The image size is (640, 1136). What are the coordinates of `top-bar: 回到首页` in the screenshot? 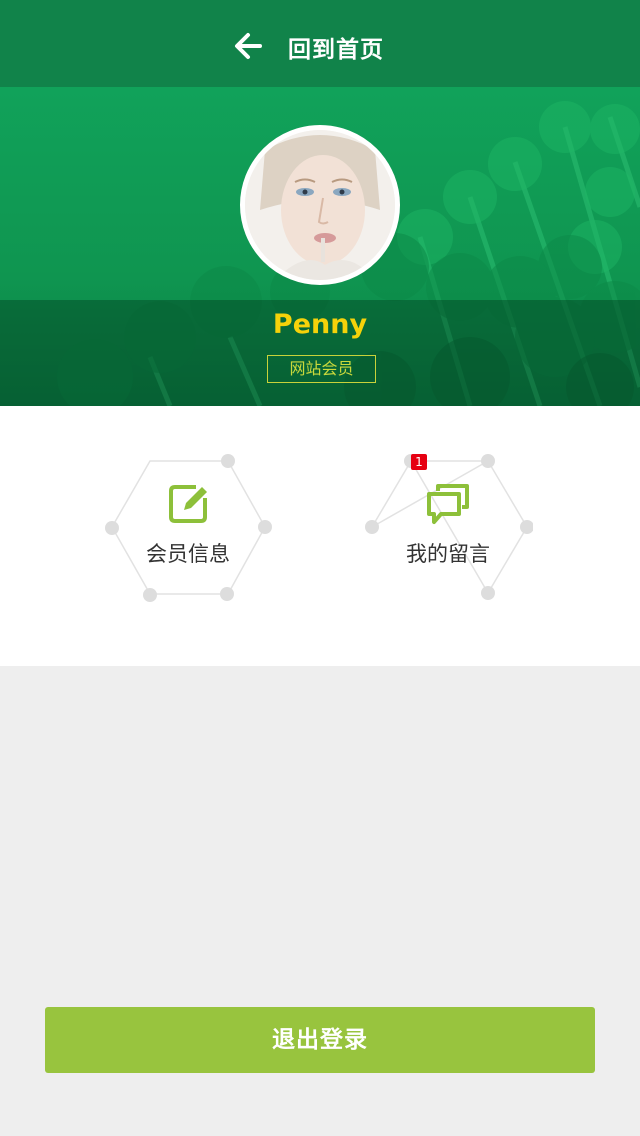 It's located at (320, 43).